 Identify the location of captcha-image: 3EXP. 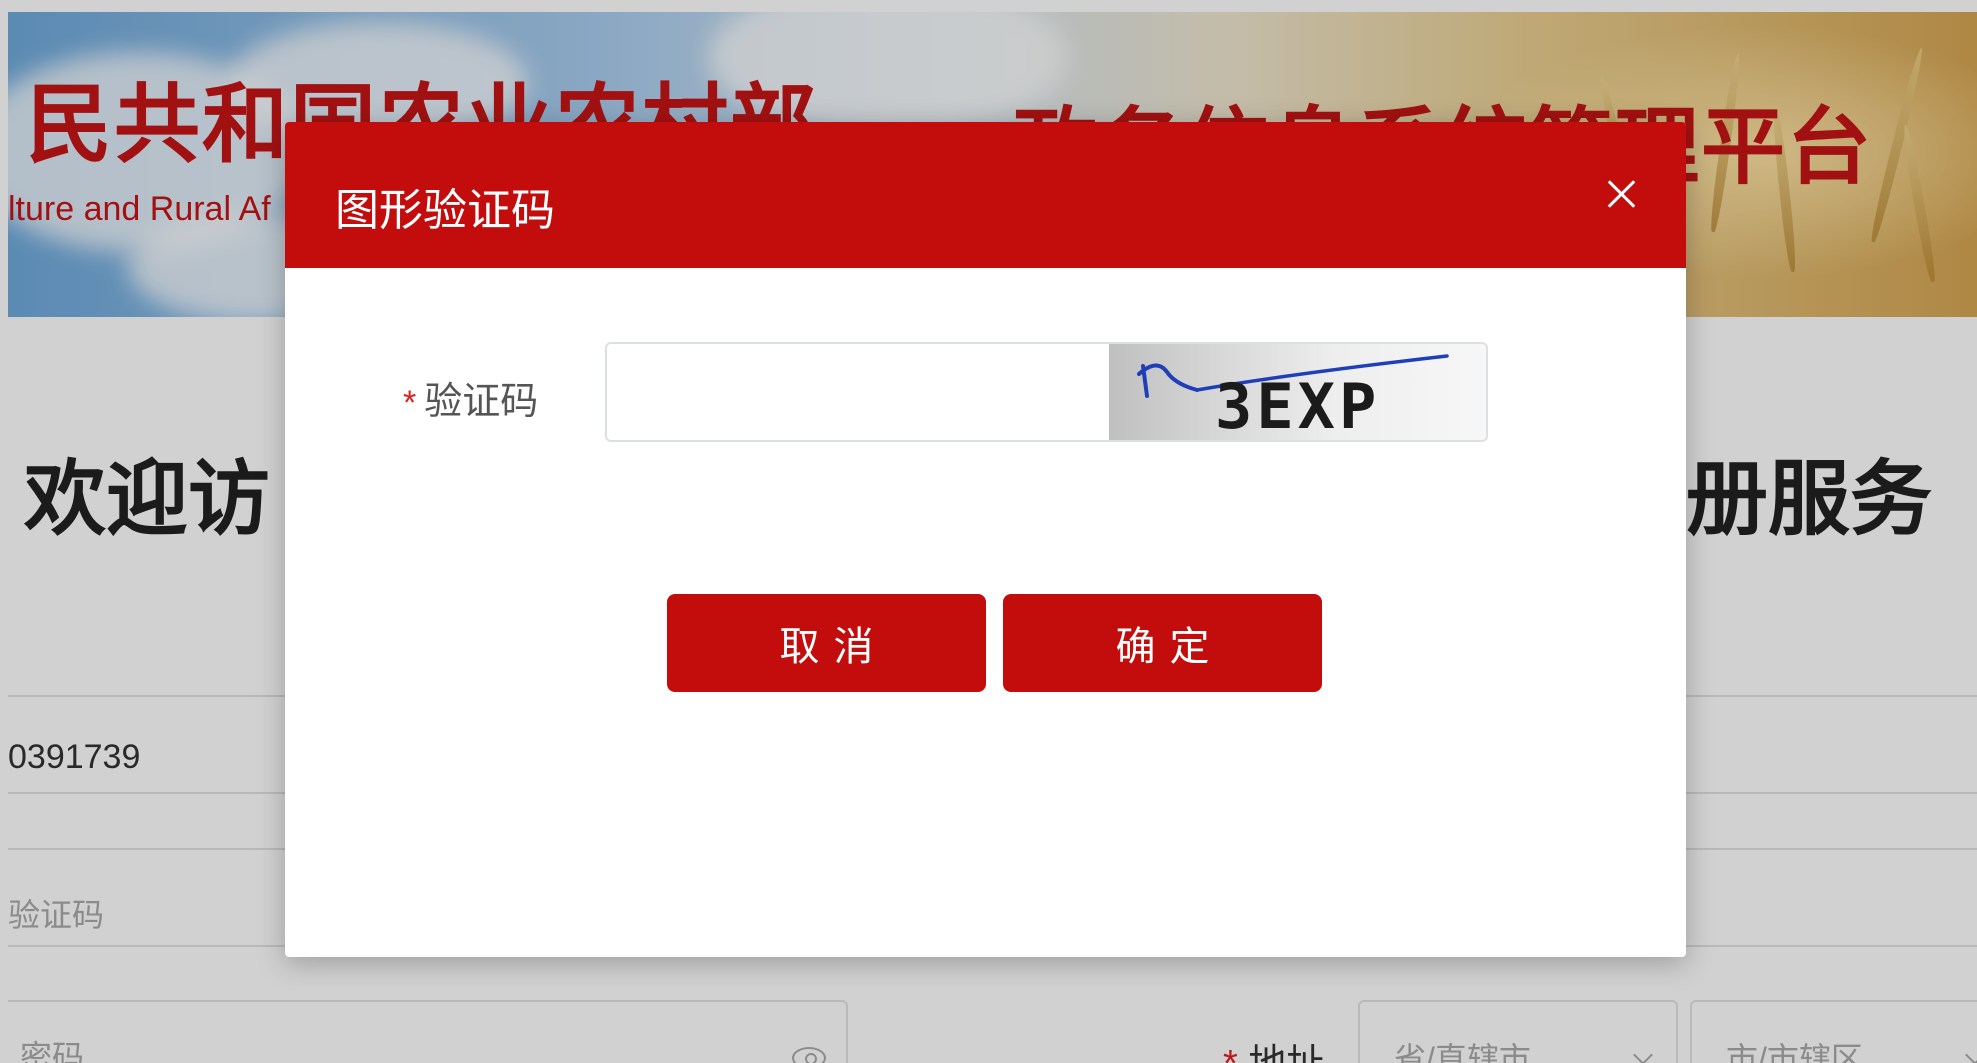
(1297, 392).